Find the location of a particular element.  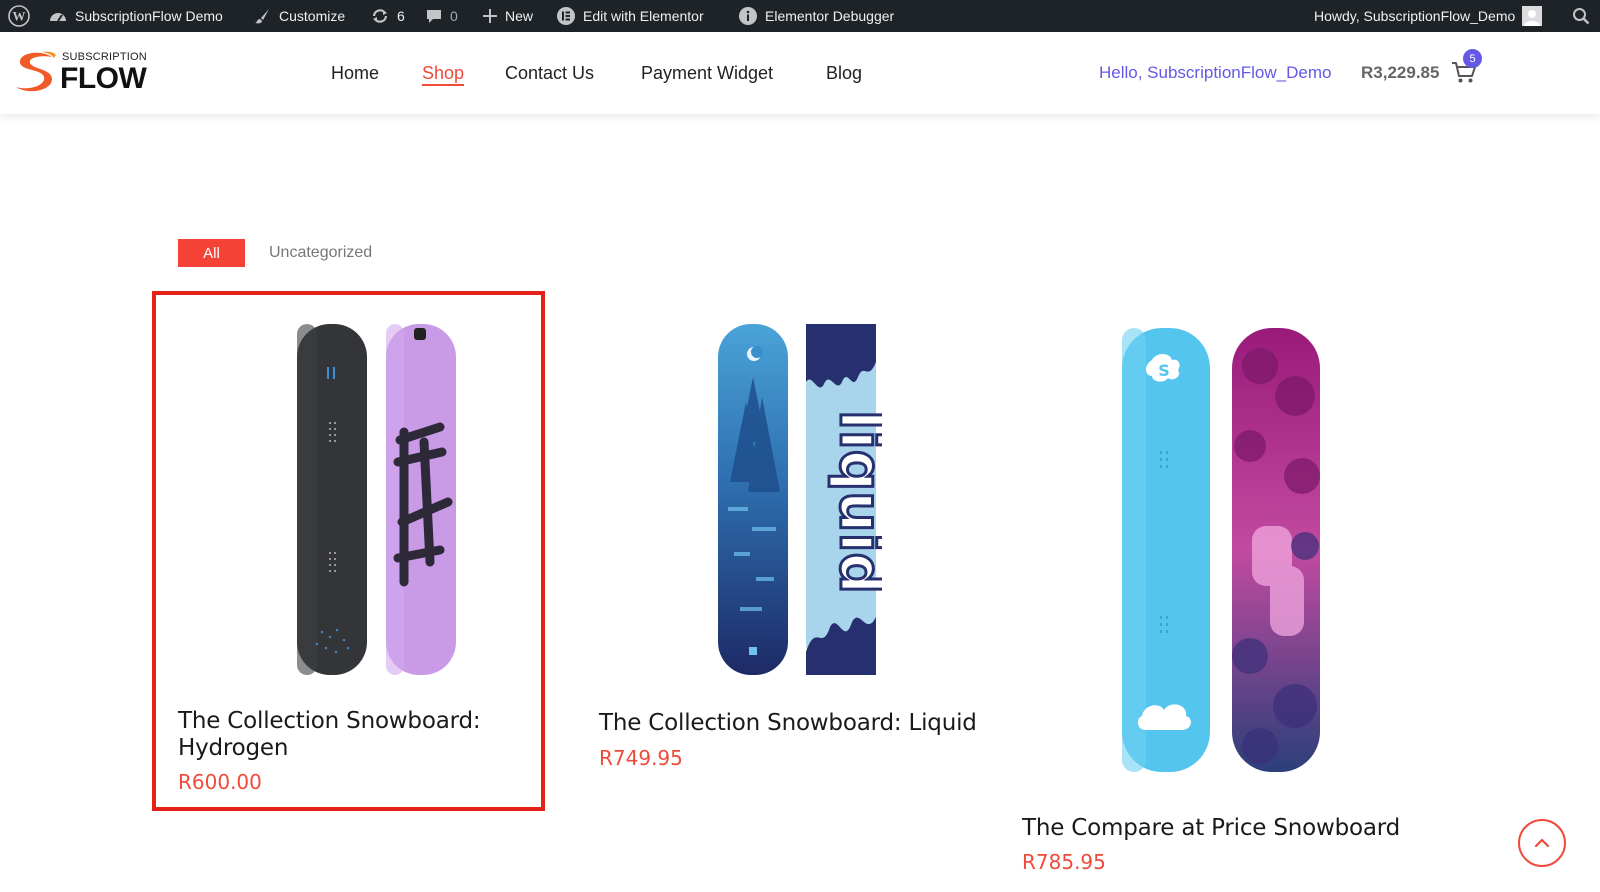

chevron-up-icon is located at coordinates (1542, 843).